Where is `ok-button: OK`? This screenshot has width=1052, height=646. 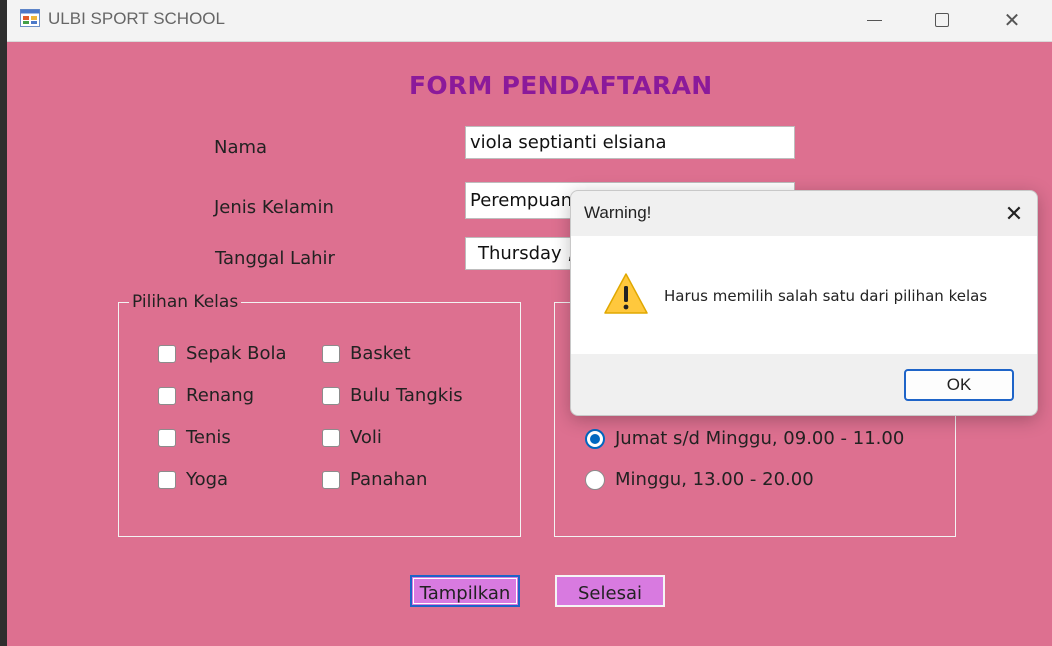
ok-button: OK is located at coordinates (959, 385).